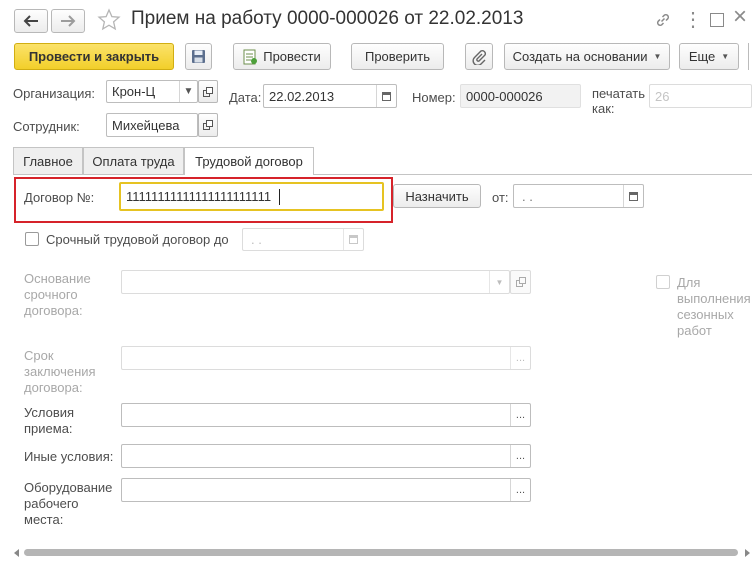  I want to click on organization-open-button, so click(208, 91).